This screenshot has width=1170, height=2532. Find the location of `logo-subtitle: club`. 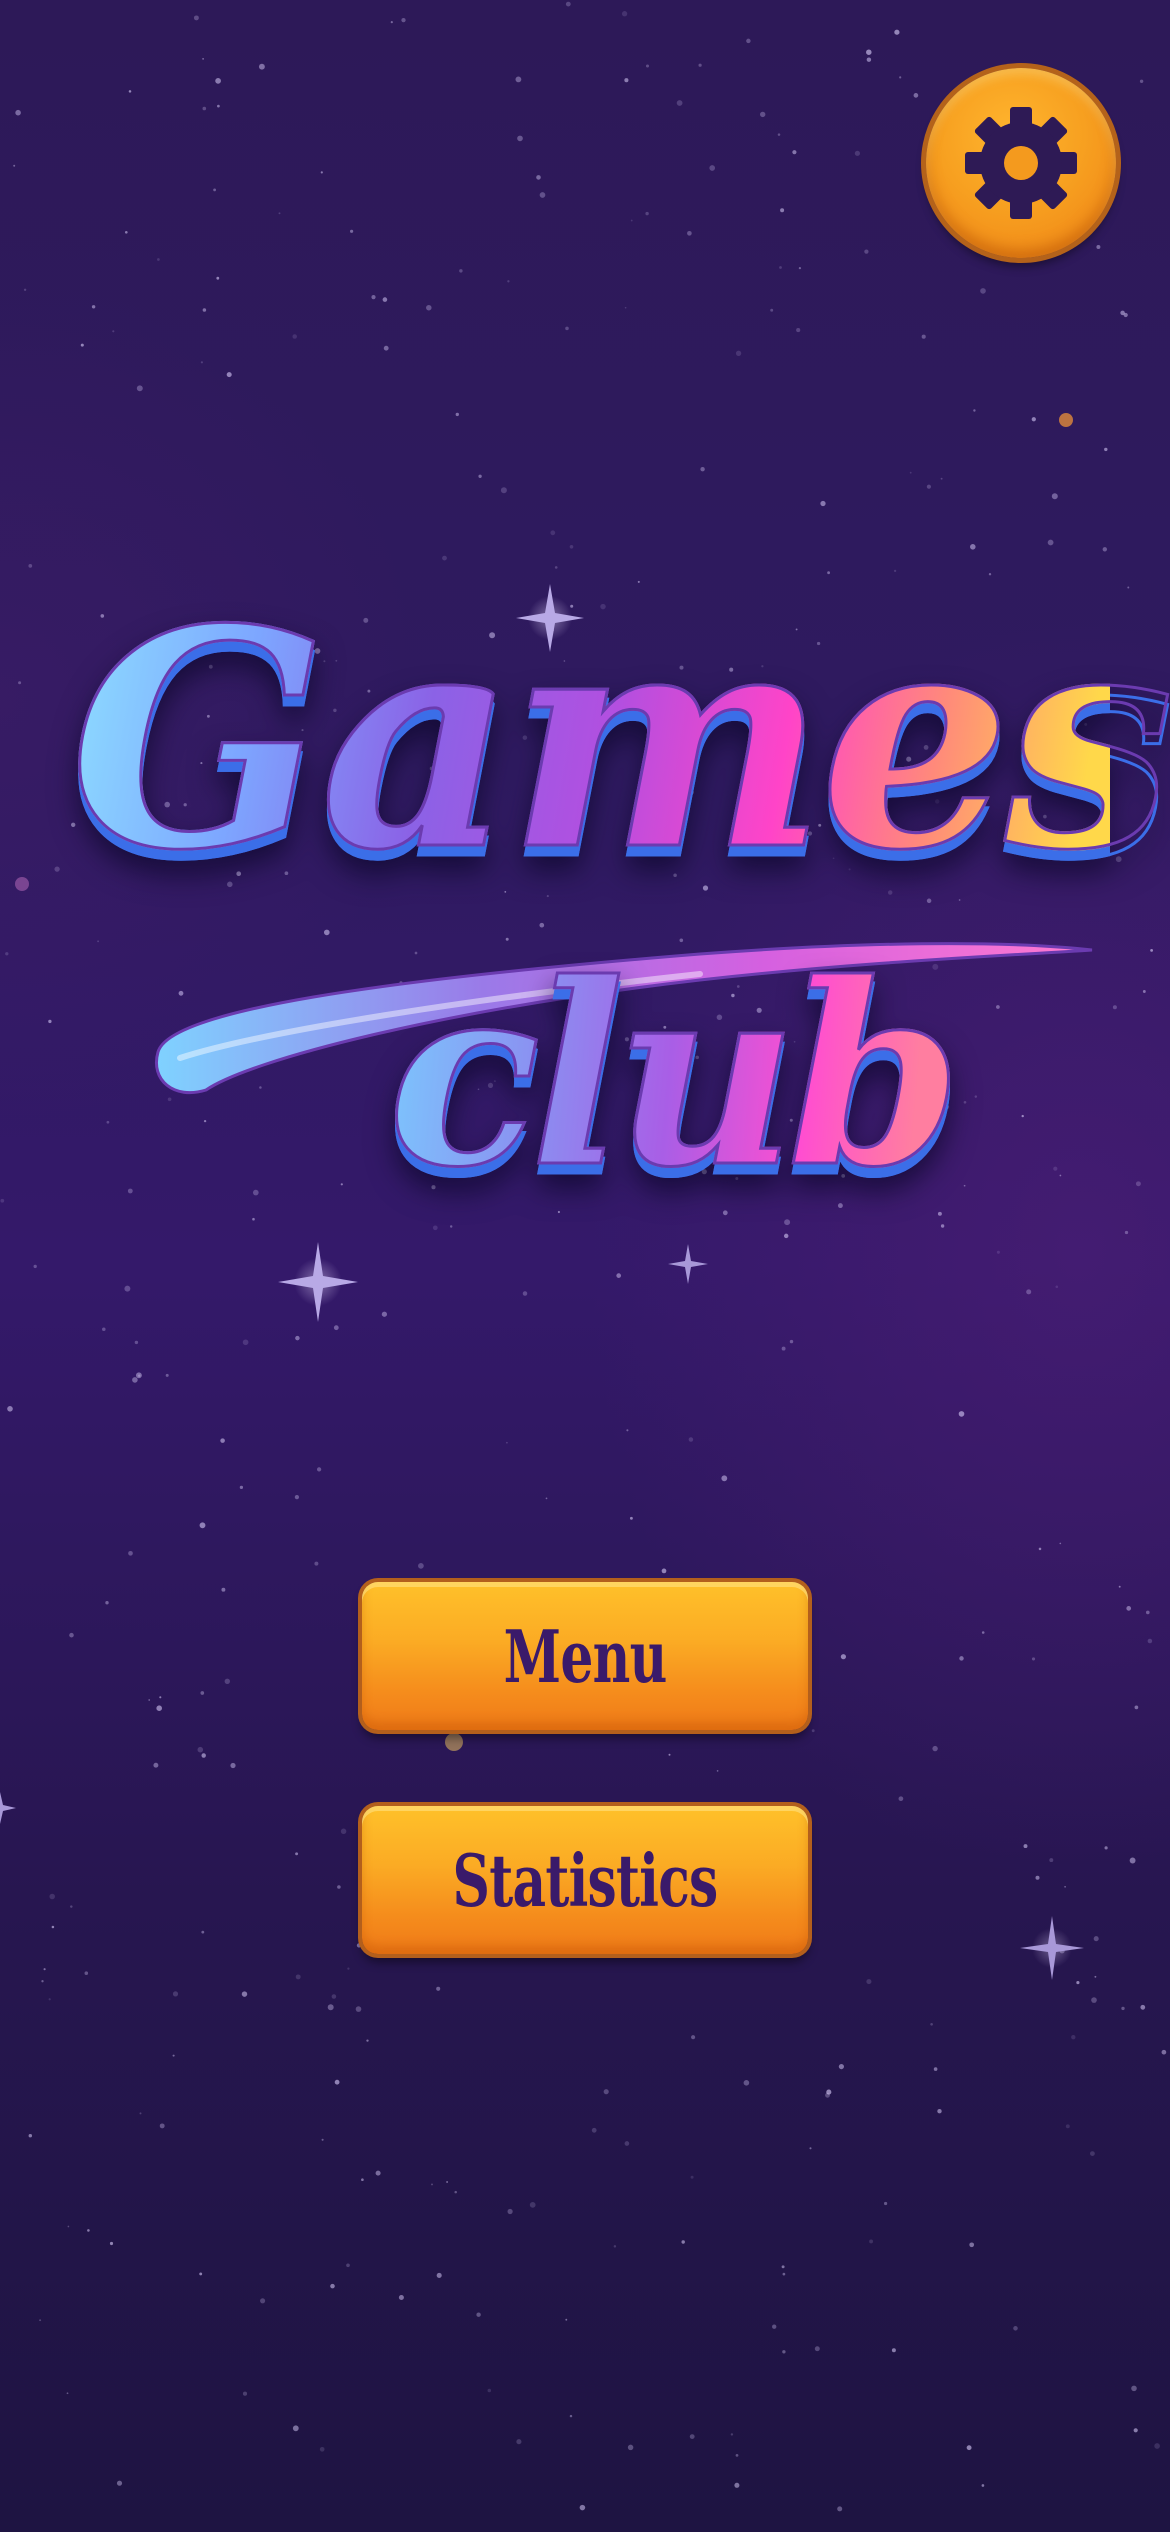

logo-subtitle: club is located at coordinates (670, 1075).